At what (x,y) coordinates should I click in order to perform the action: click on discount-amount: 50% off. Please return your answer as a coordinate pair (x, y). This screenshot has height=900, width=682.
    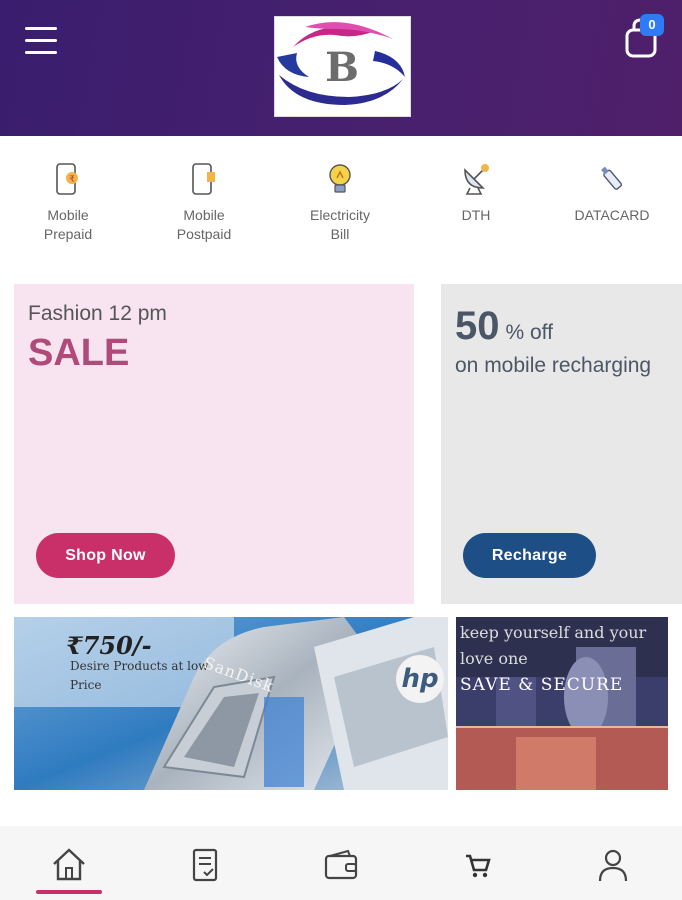
    Looking at the image, I should click on (504, 326).